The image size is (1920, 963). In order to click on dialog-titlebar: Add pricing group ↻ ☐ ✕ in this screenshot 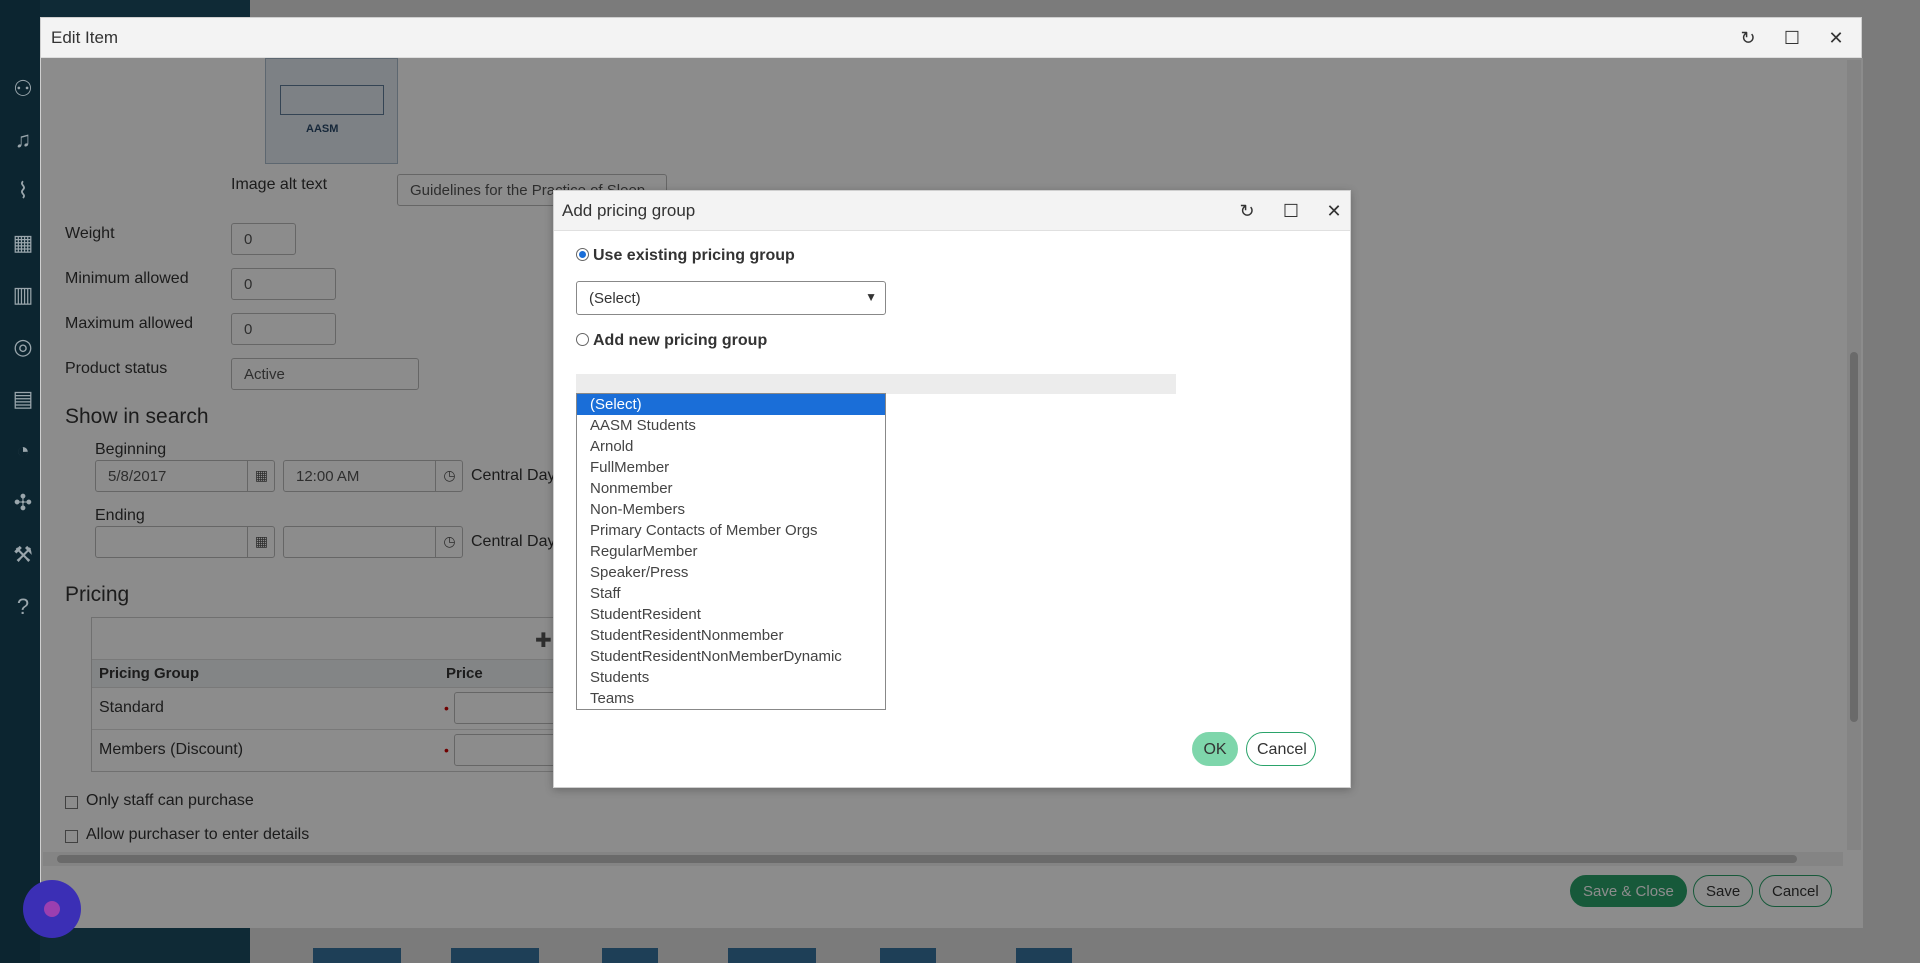, I will do `click(952, 211)`.